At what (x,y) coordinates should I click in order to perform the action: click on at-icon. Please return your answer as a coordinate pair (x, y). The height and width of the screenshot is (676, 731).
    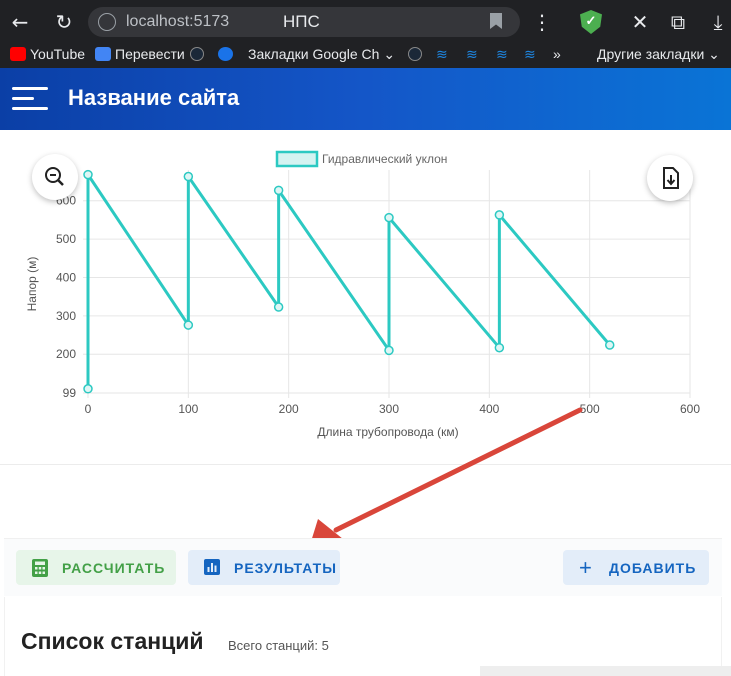
    Looking at the image, I should click on (225, 54).